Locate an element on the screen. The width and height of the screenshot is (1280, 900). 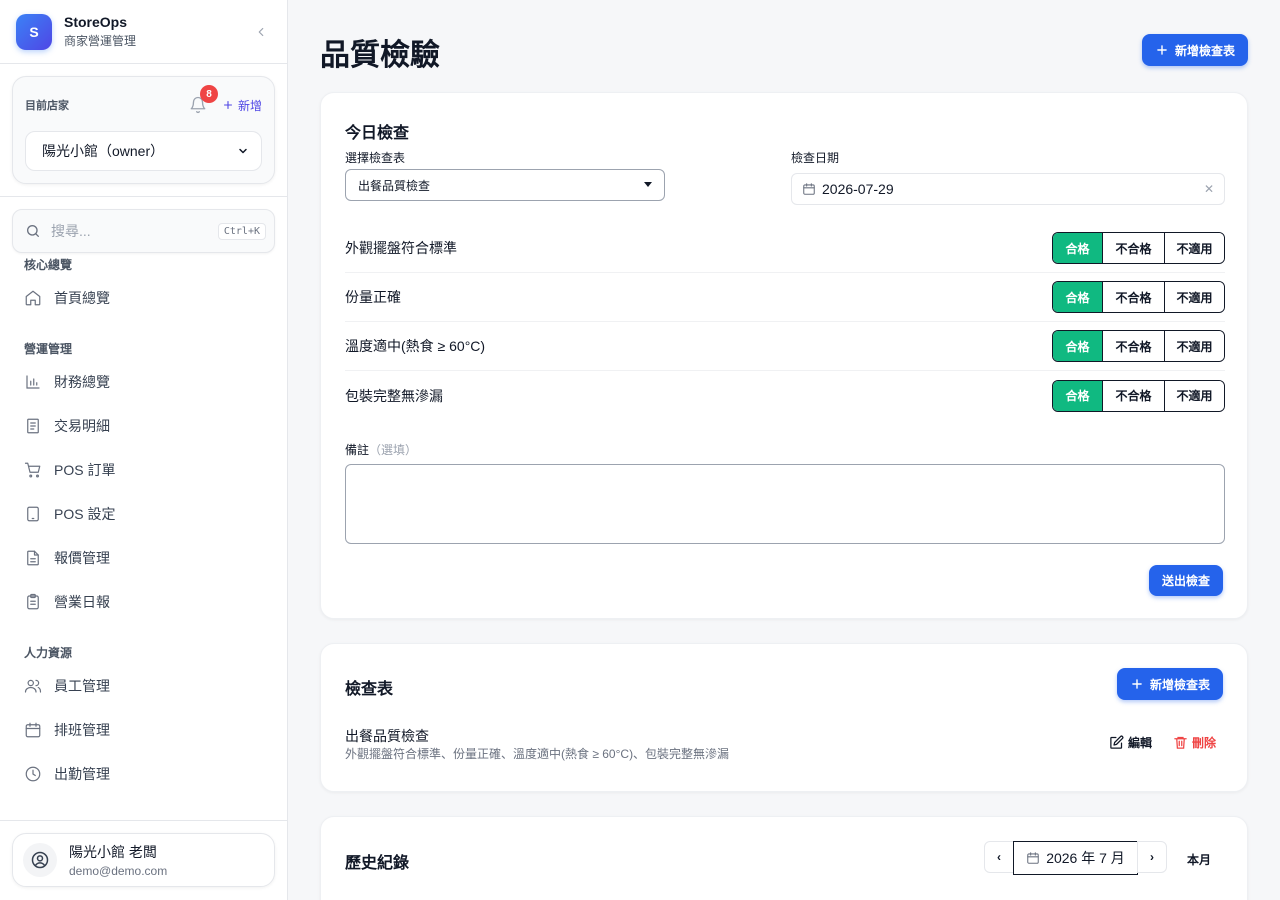
store-row: 目前店家 8 新增 is located at coordinates (143, 103).